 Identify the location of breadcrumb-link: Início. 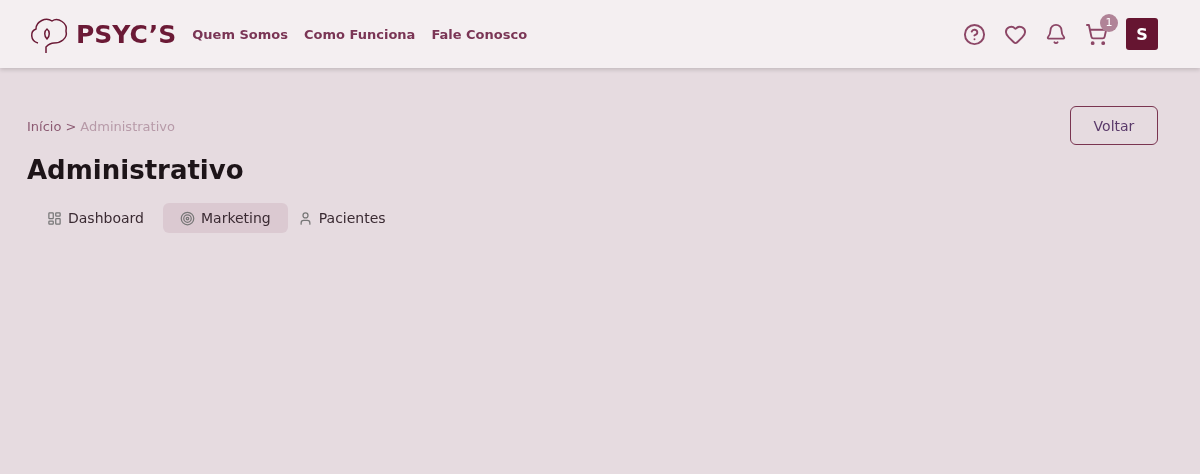
(44, 126).